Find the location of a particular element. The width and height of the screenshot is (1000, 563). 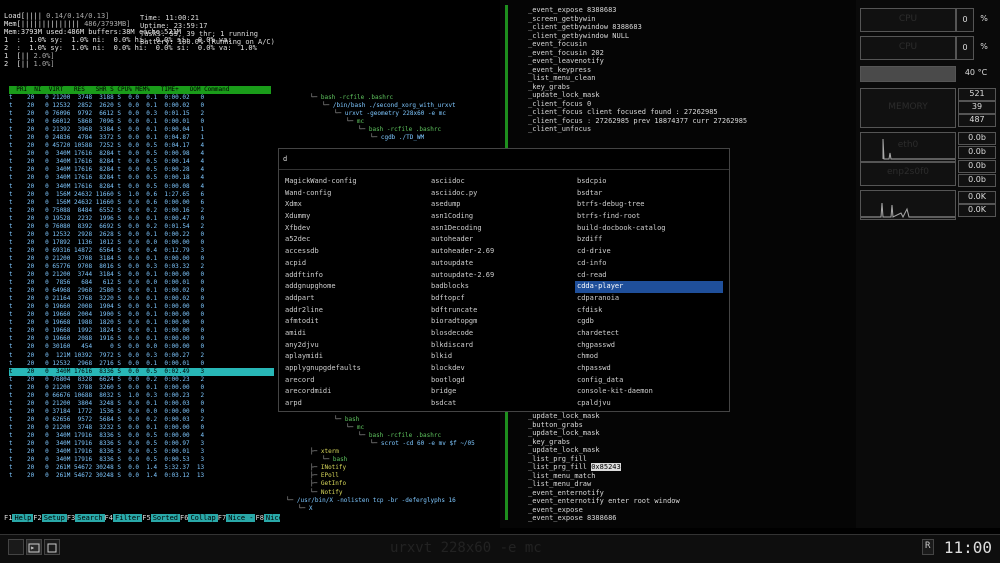

launcher-item: MagickWand-config is located at coordinates (353, 182).